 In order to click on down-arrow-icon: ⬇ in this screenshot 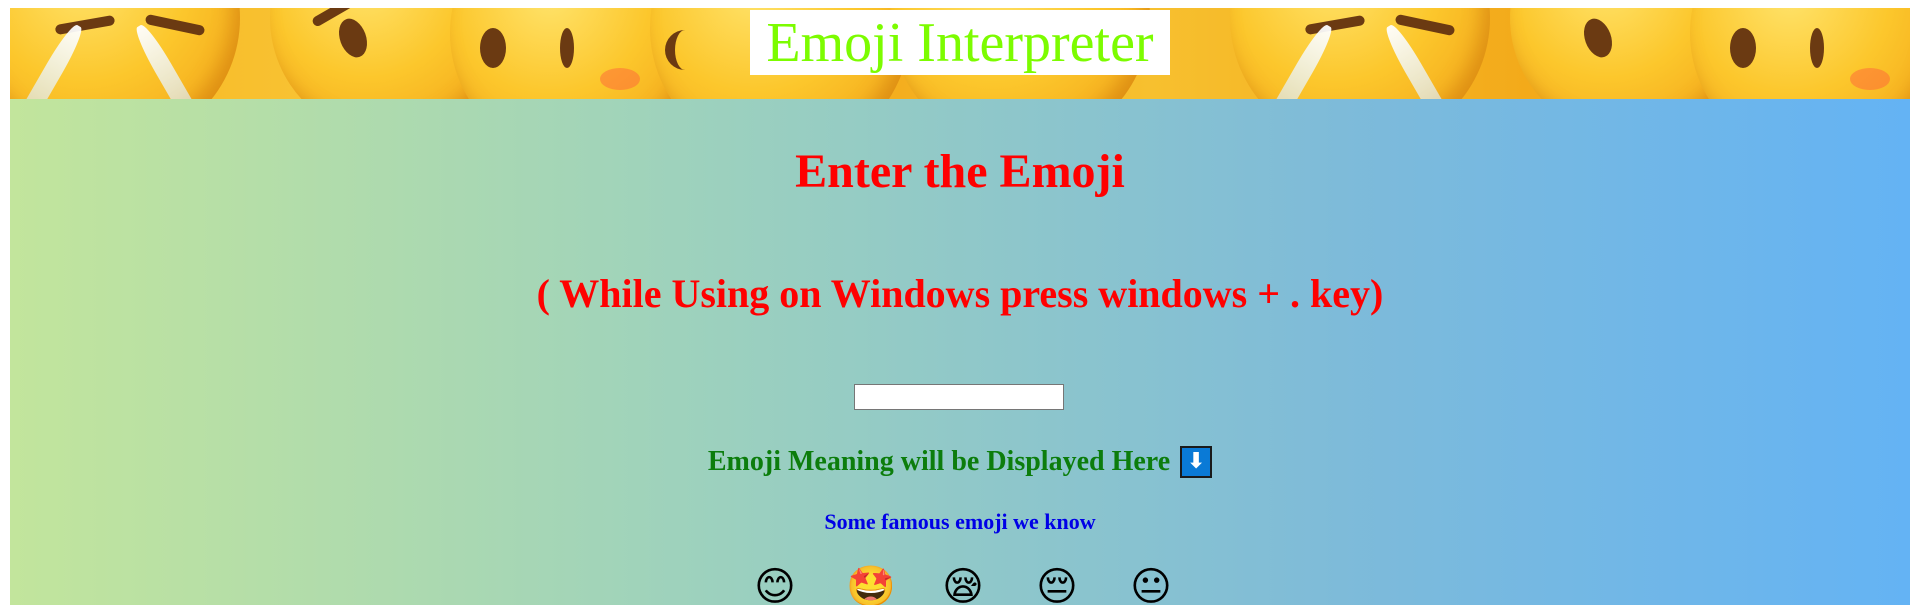, I will do `click(1196, 462)`.